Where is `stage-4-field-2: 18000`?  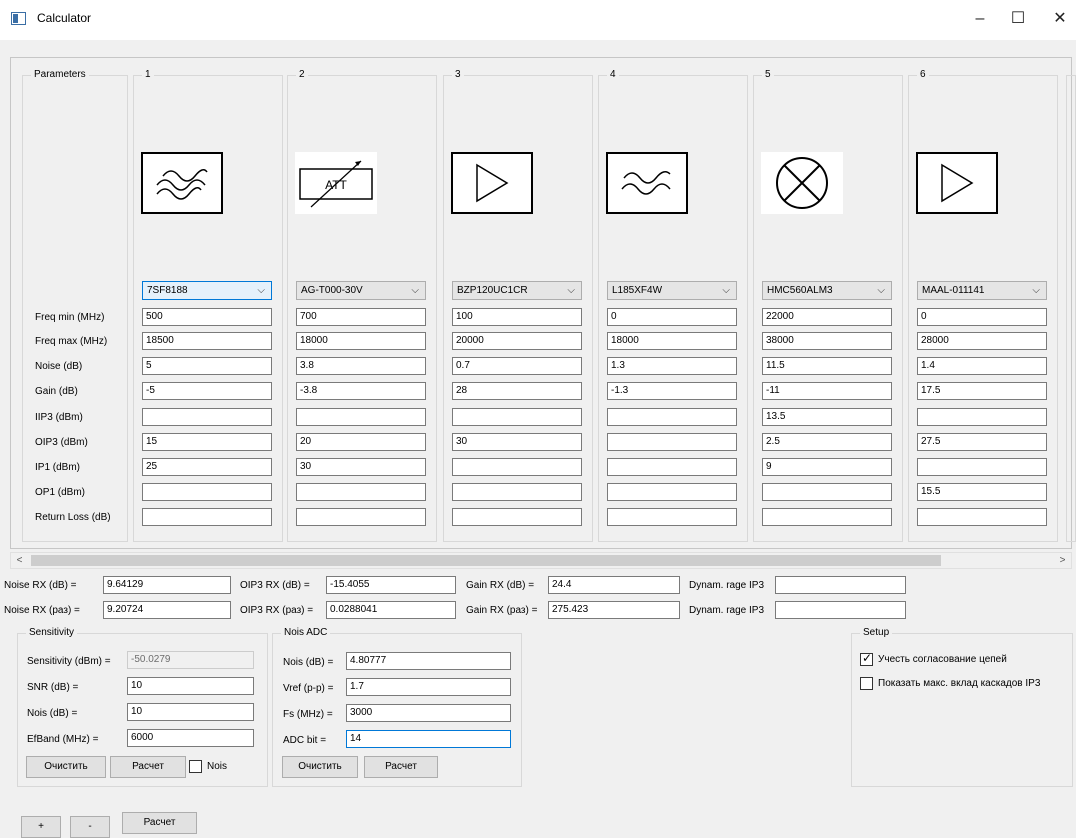 stage-4-field-2: 18000 is located at coordinates (672, 341).